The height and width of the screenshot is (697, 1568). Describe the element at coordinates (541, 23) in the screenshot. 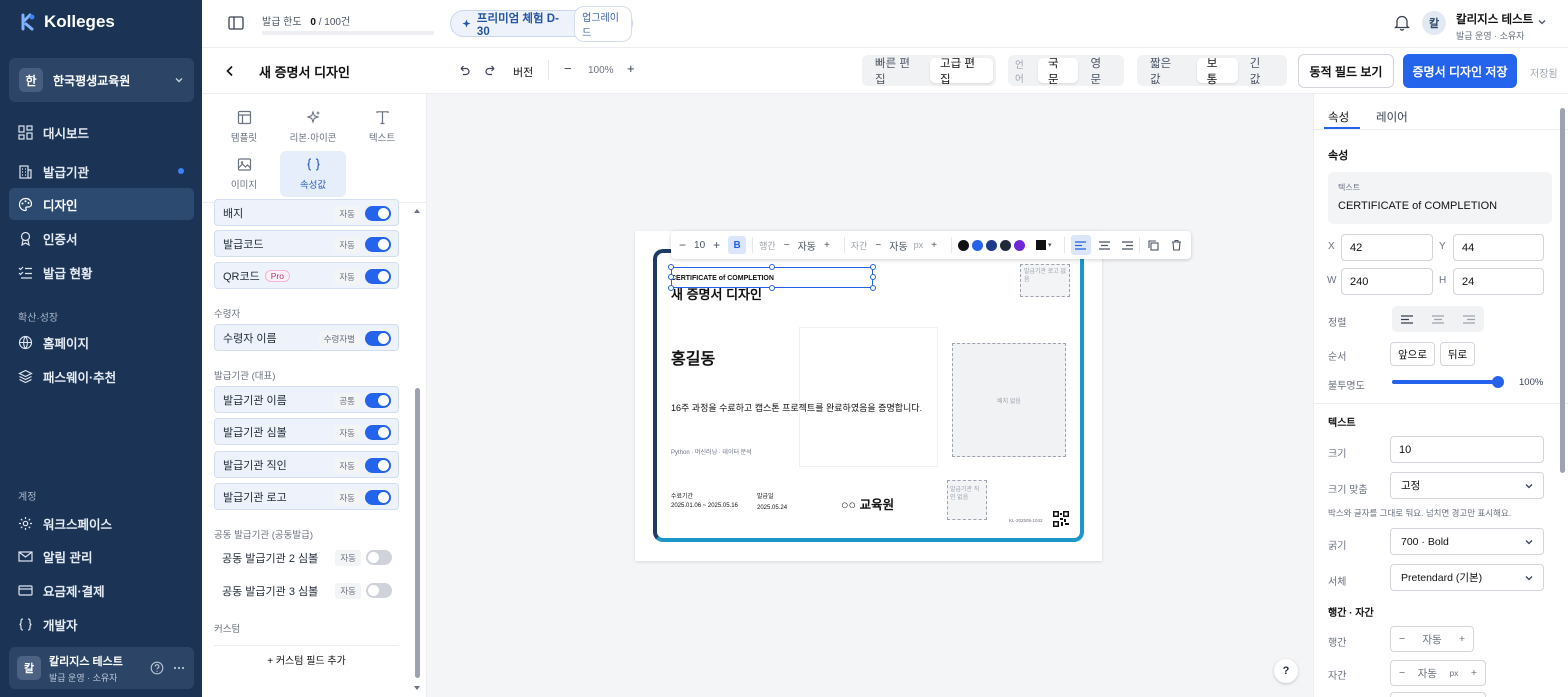

I see `trial-chip: 프리미엄 체험 D-30 업그레이드` at that location.